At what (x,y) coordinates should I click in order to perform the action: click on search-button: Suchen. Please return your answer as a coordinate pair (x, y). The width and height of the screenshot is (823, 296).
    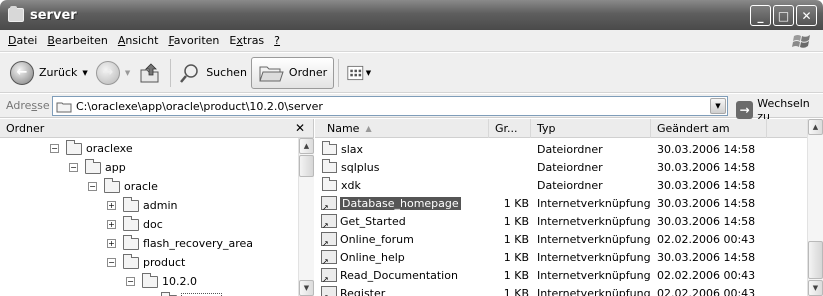
    Looking at the image, I should click on (213, 73).